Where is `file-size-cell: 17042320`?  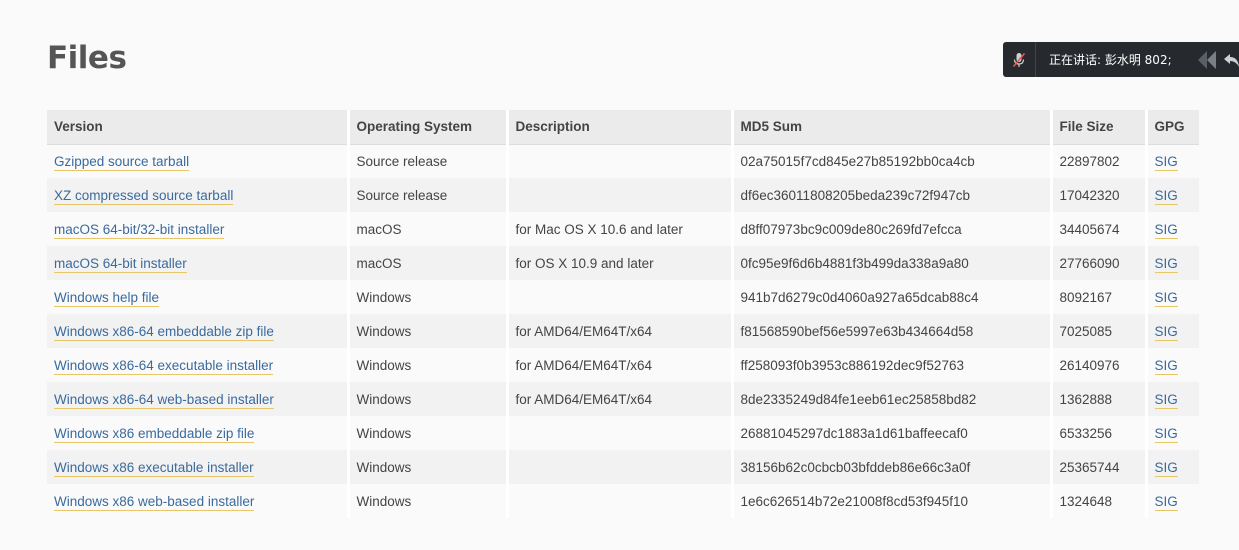 file-size-cell: 17042320 is located at coordinates (1089, 195).